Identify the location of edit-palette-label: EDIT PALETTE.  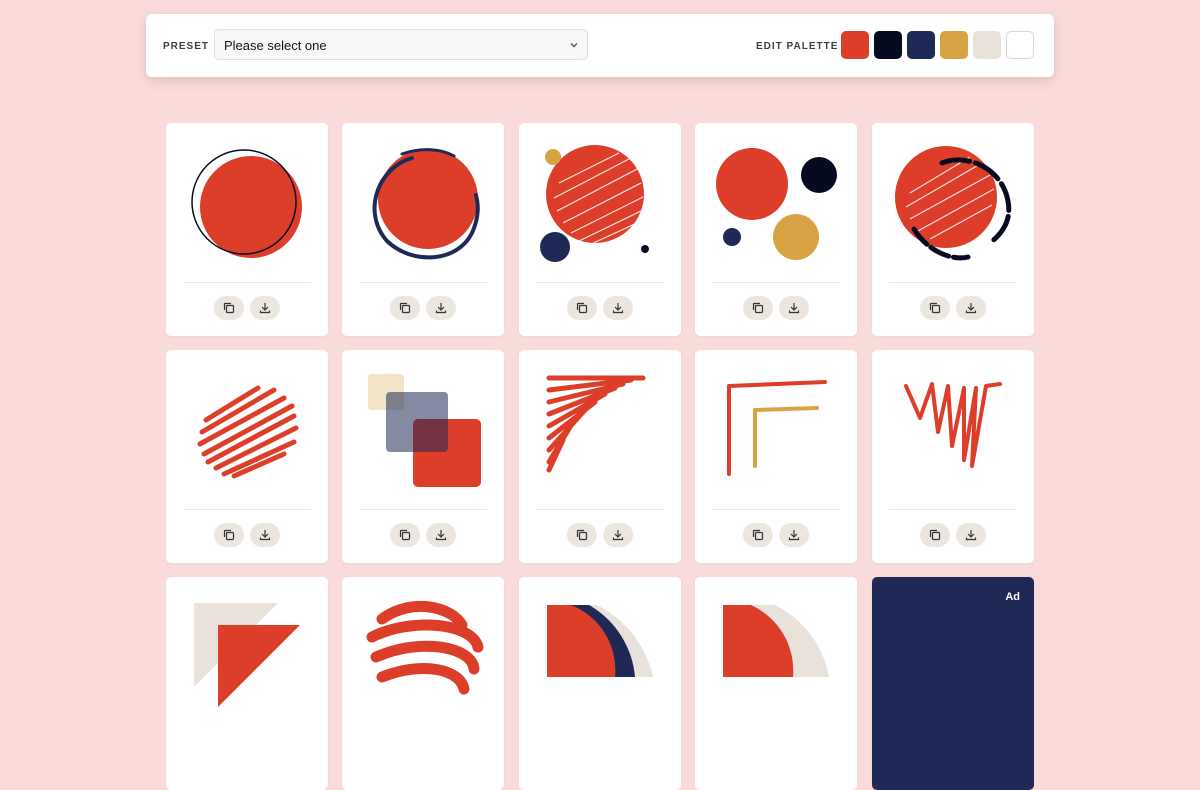
(797, 46).